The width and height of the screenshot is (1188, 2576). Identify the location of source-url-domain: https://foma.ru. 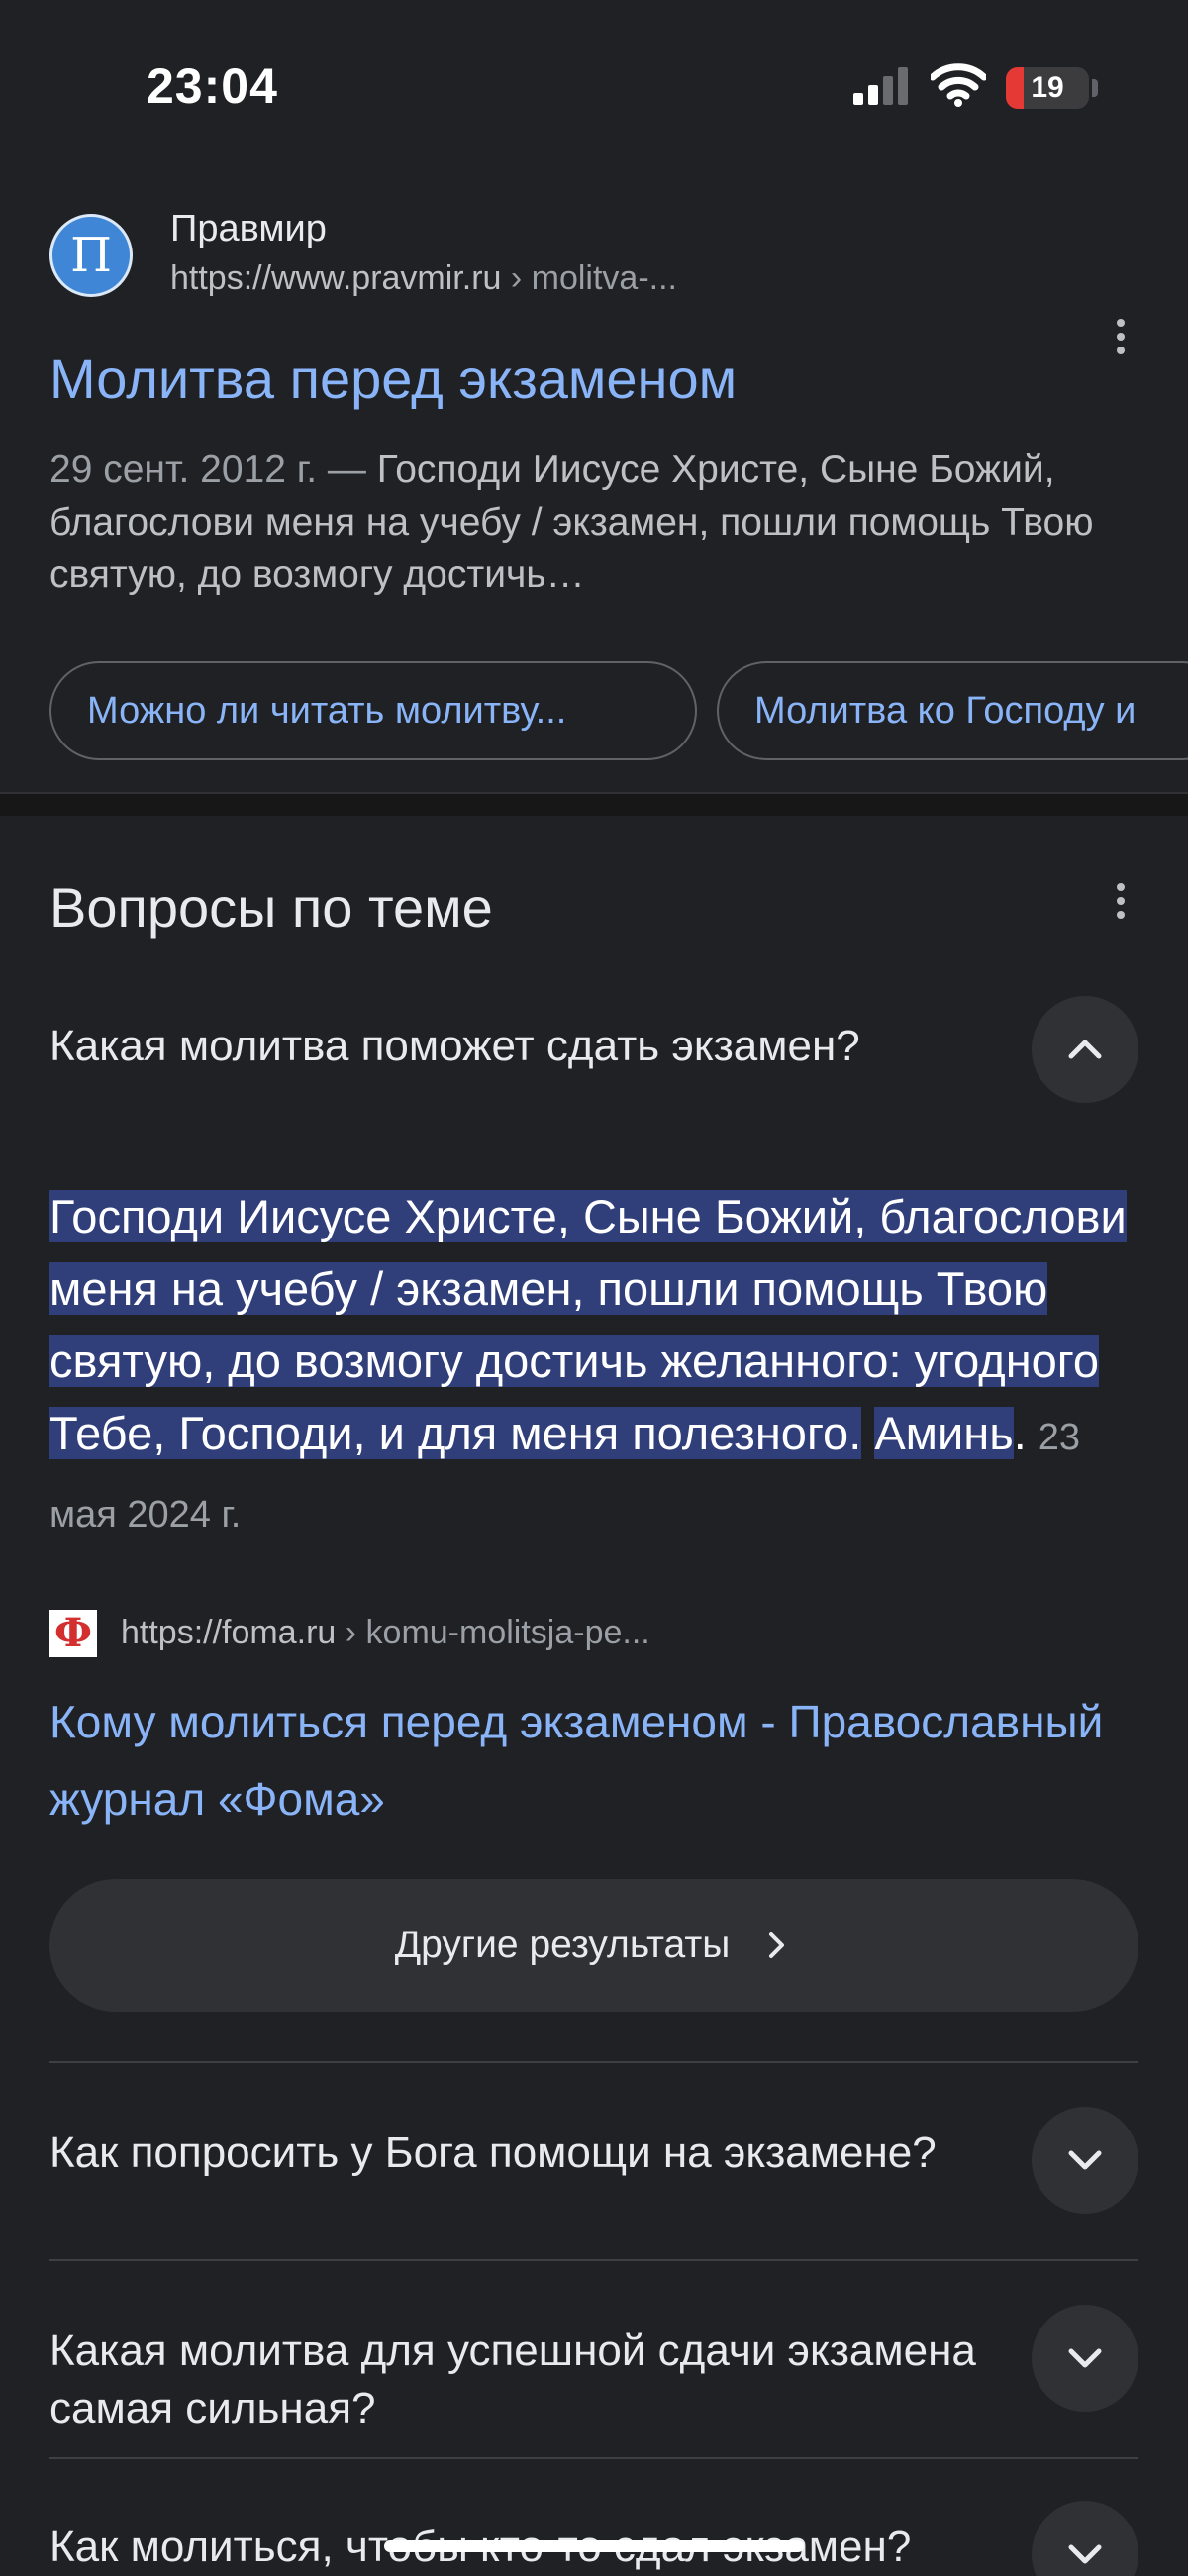
(229, 1633).